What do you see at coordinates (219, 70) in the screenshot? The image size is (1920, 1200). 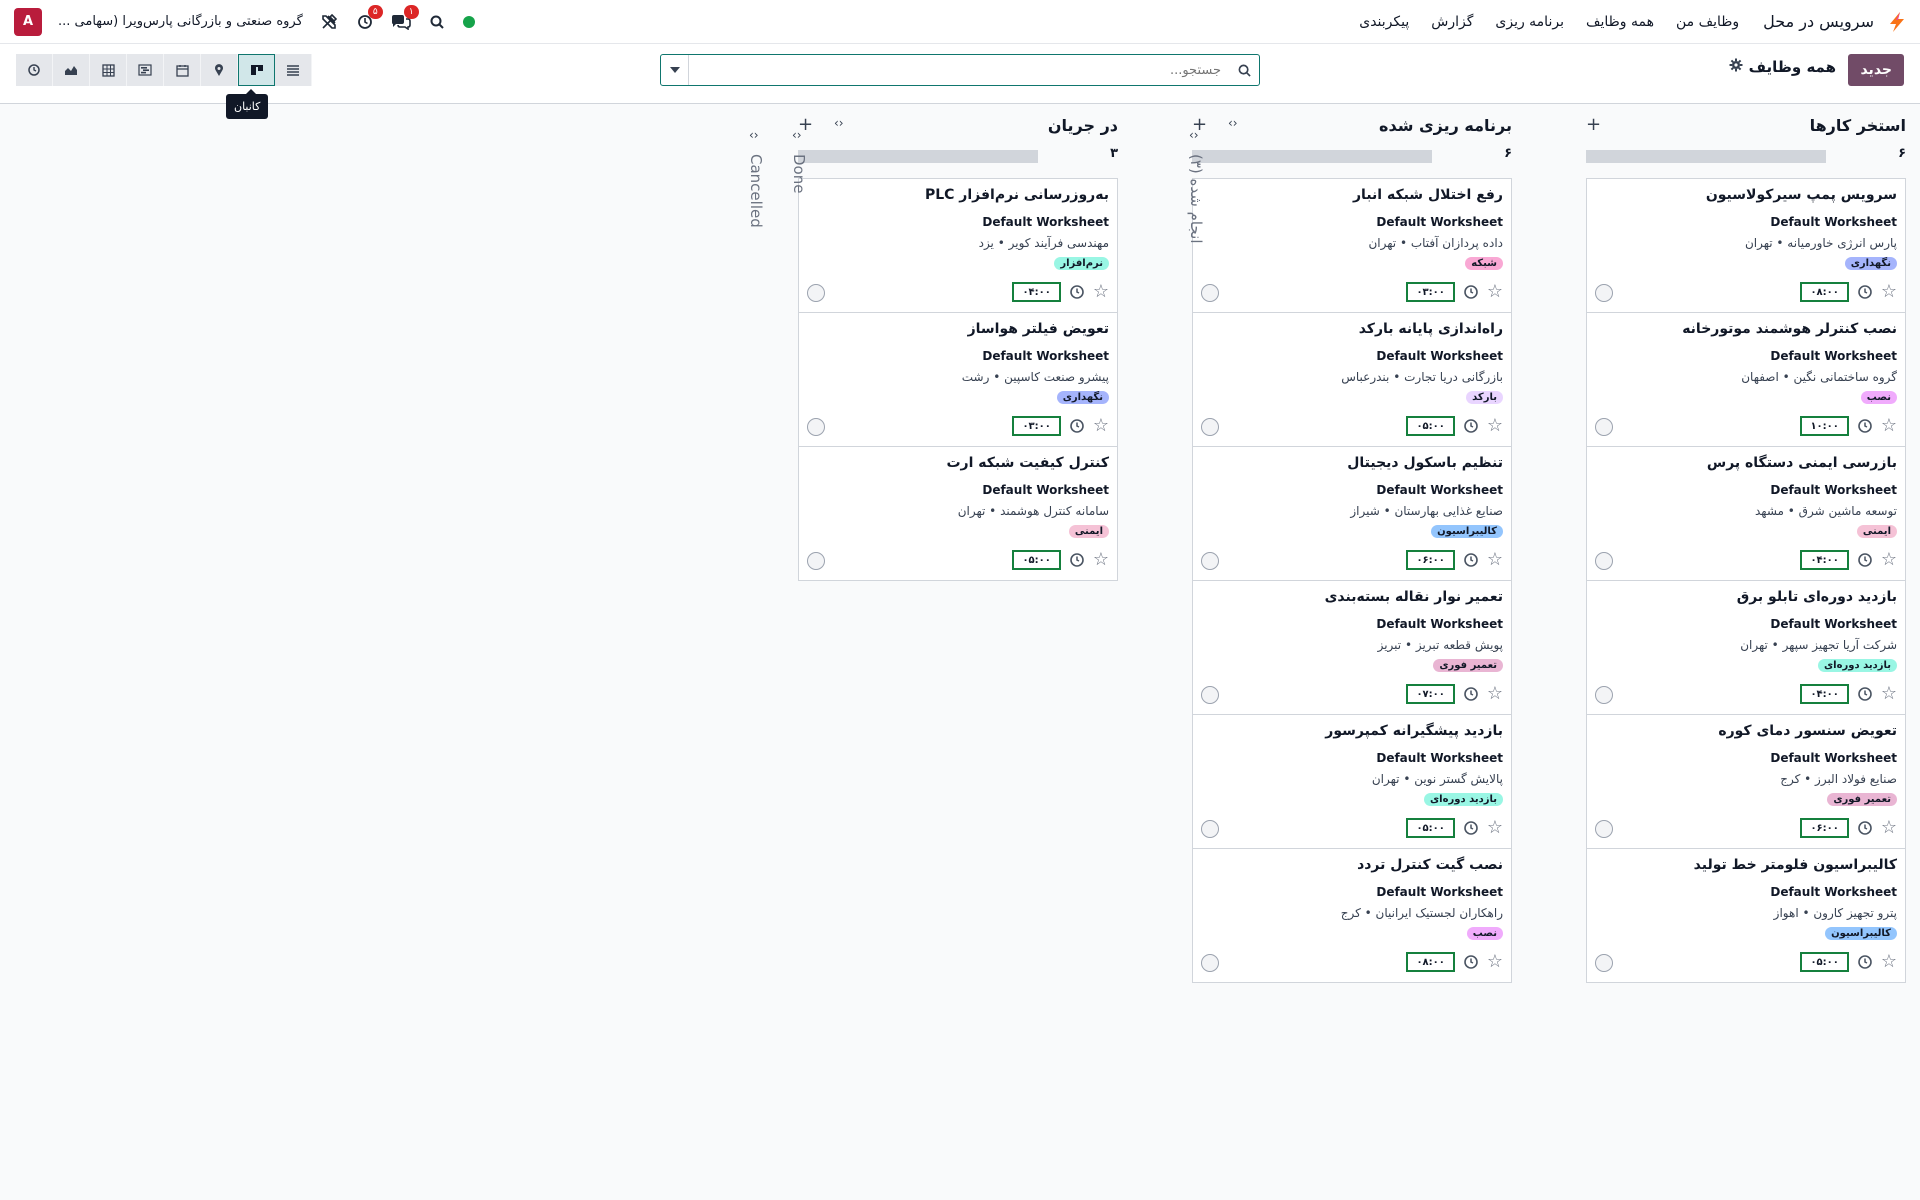 I see `map-view-button` at bounding box center [219, 70].